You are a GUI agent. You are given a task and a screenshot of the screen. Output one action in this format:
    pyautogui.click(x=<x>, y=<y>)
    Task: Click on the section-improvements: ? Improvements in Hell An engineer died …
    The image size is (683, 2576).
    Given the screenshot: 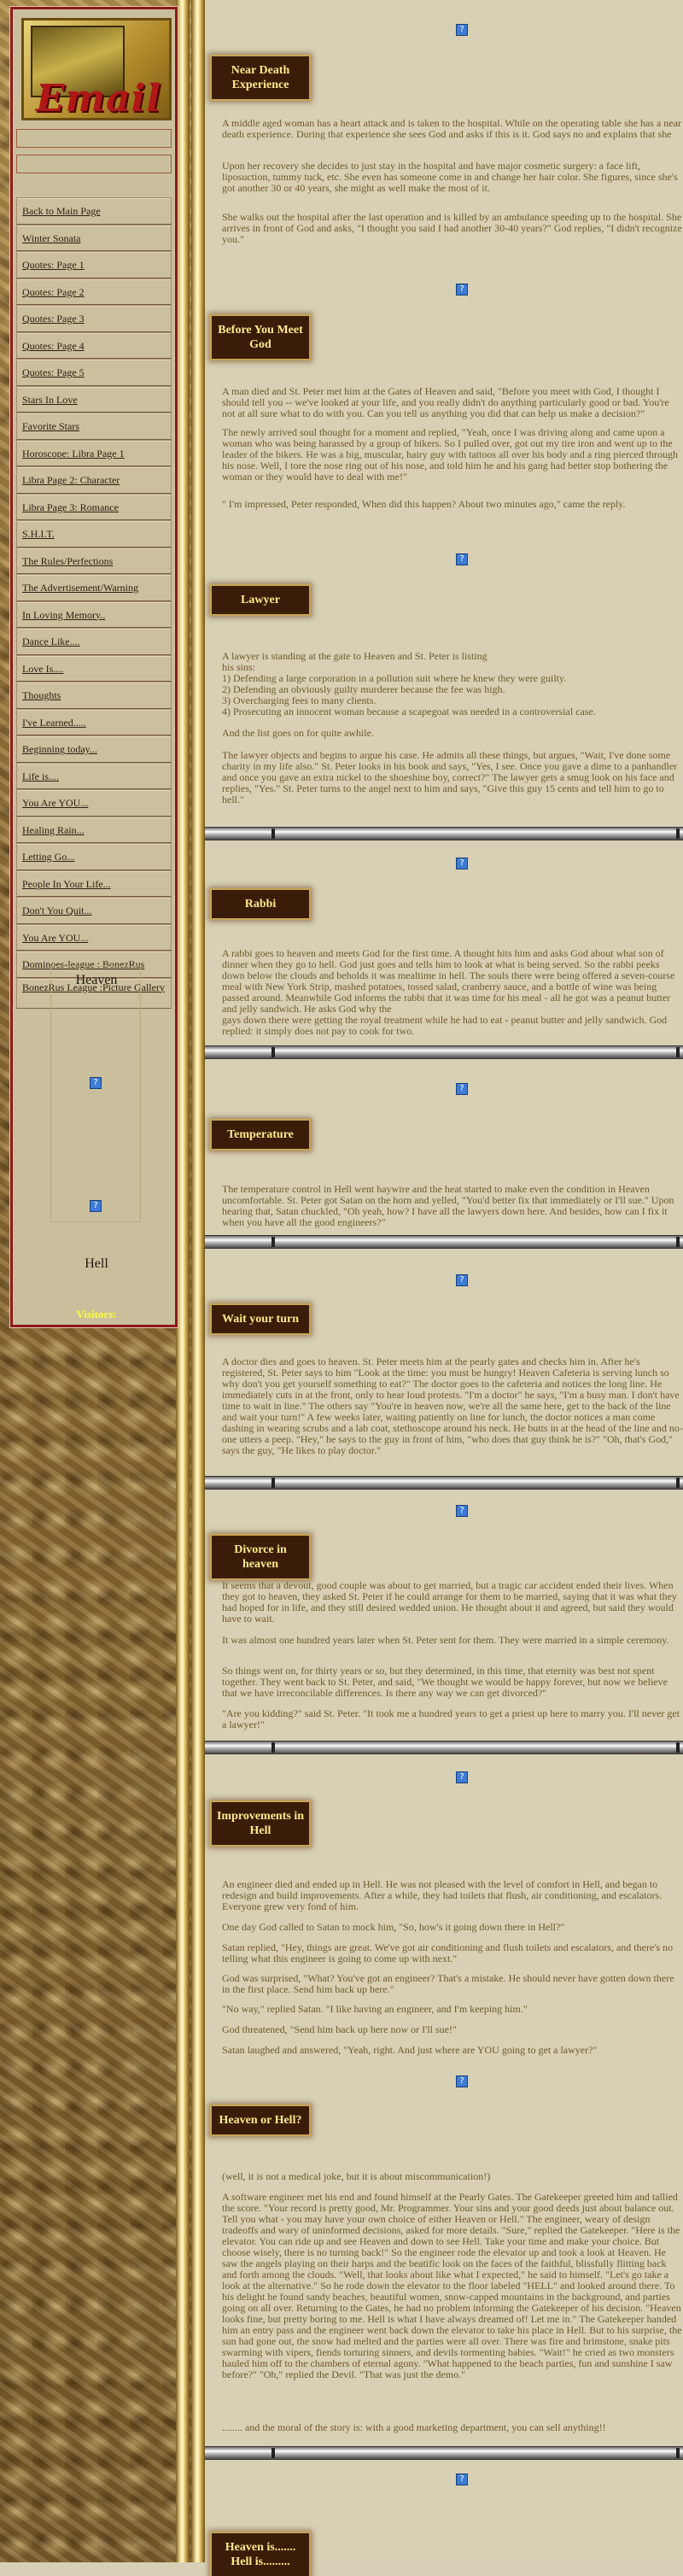 What is the action you would take?
    pyautogui.click(x=444, y=1922)
    